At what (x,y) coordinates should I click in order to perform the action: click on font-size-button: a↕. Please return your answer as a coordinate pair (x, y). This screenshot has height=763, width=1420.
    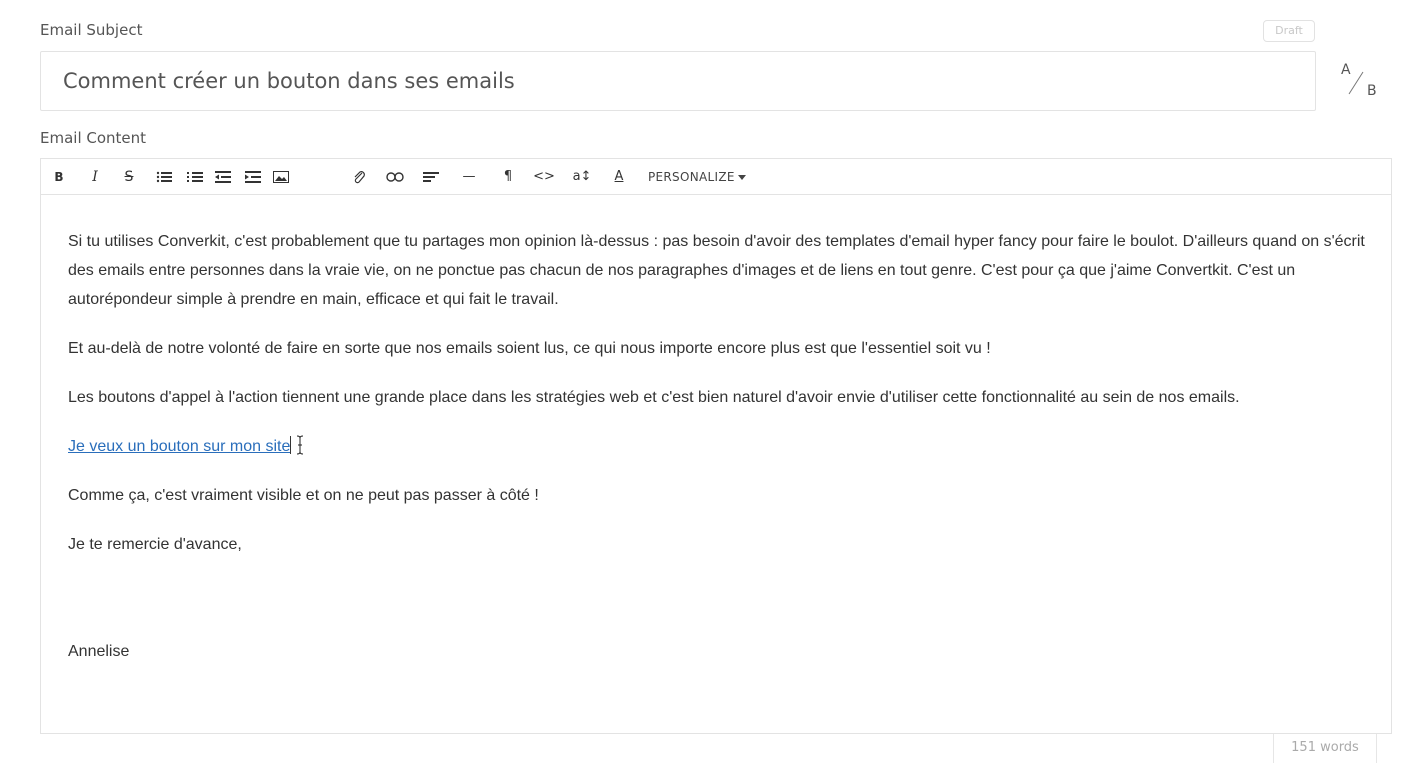
    Looking at the image, I should click on (582, 177).